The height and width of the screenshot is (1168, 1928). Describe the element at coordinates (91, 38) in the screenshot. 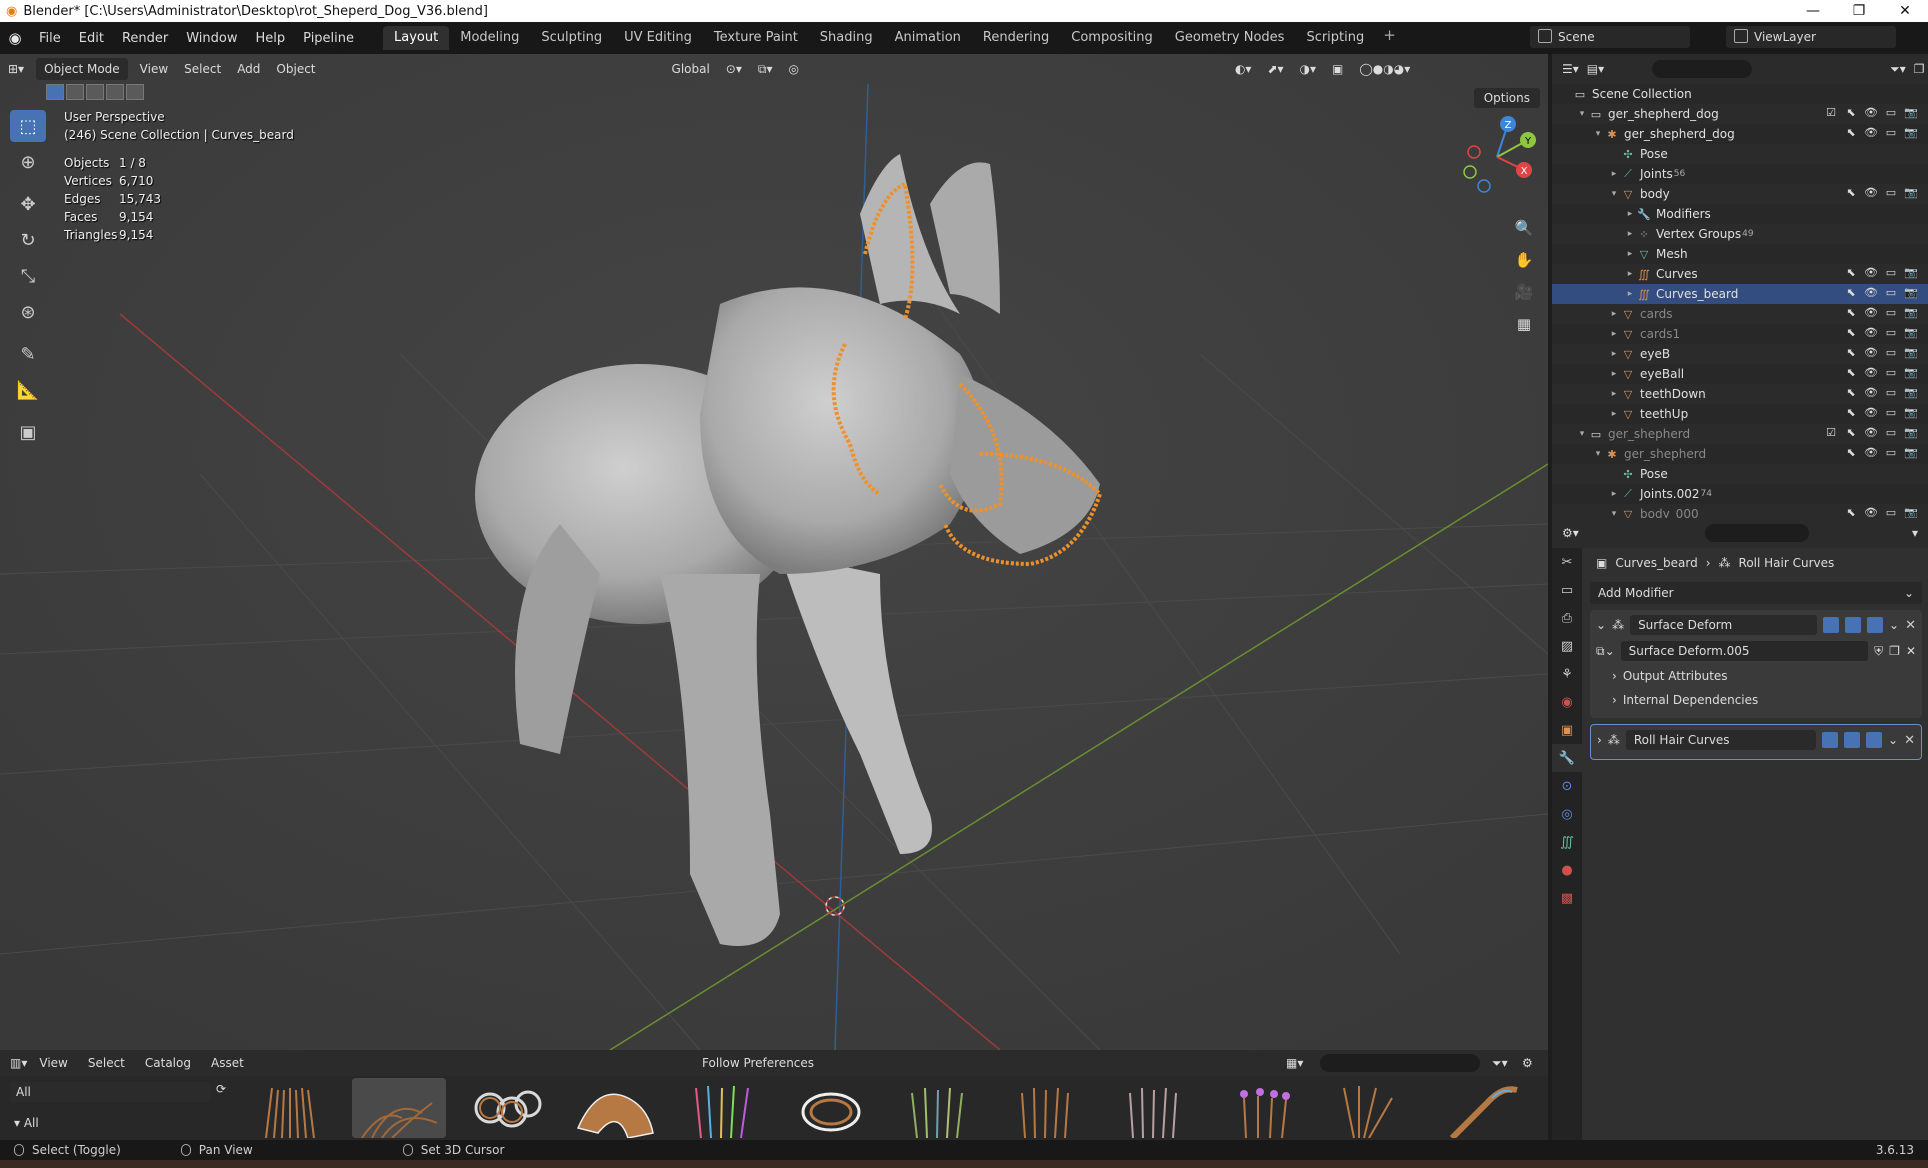

I see `menu-edit: Edit` at that location.